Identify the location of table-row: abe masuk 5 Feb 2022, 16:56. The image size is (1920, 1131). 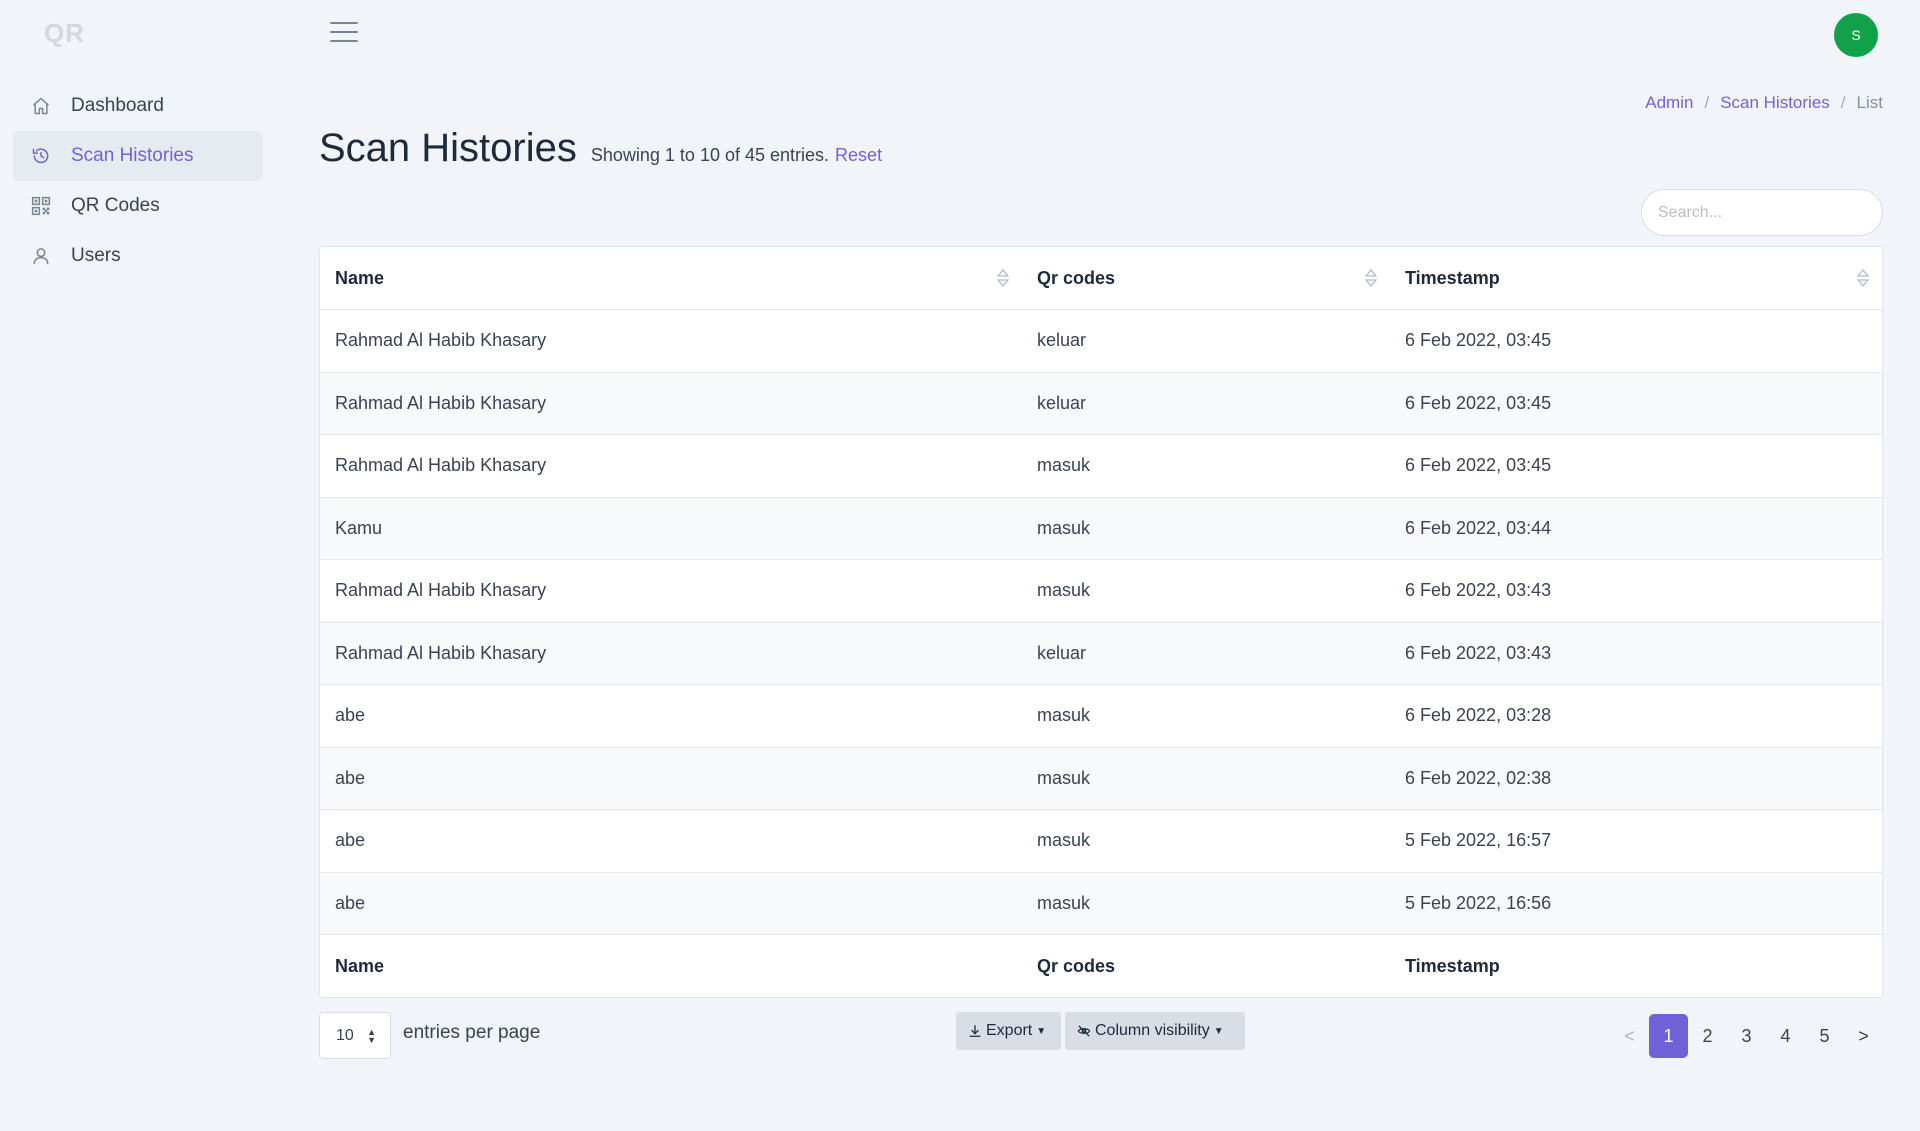
(1101, 903).